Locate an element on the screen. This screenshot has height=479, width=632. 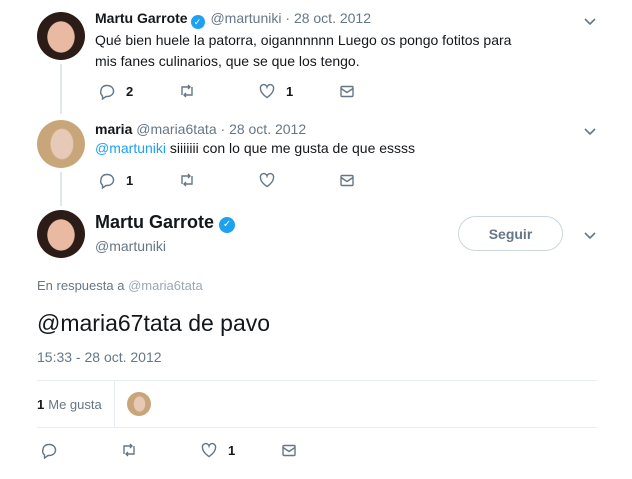
reply-button: 1 is located at coordinates (138, 180).